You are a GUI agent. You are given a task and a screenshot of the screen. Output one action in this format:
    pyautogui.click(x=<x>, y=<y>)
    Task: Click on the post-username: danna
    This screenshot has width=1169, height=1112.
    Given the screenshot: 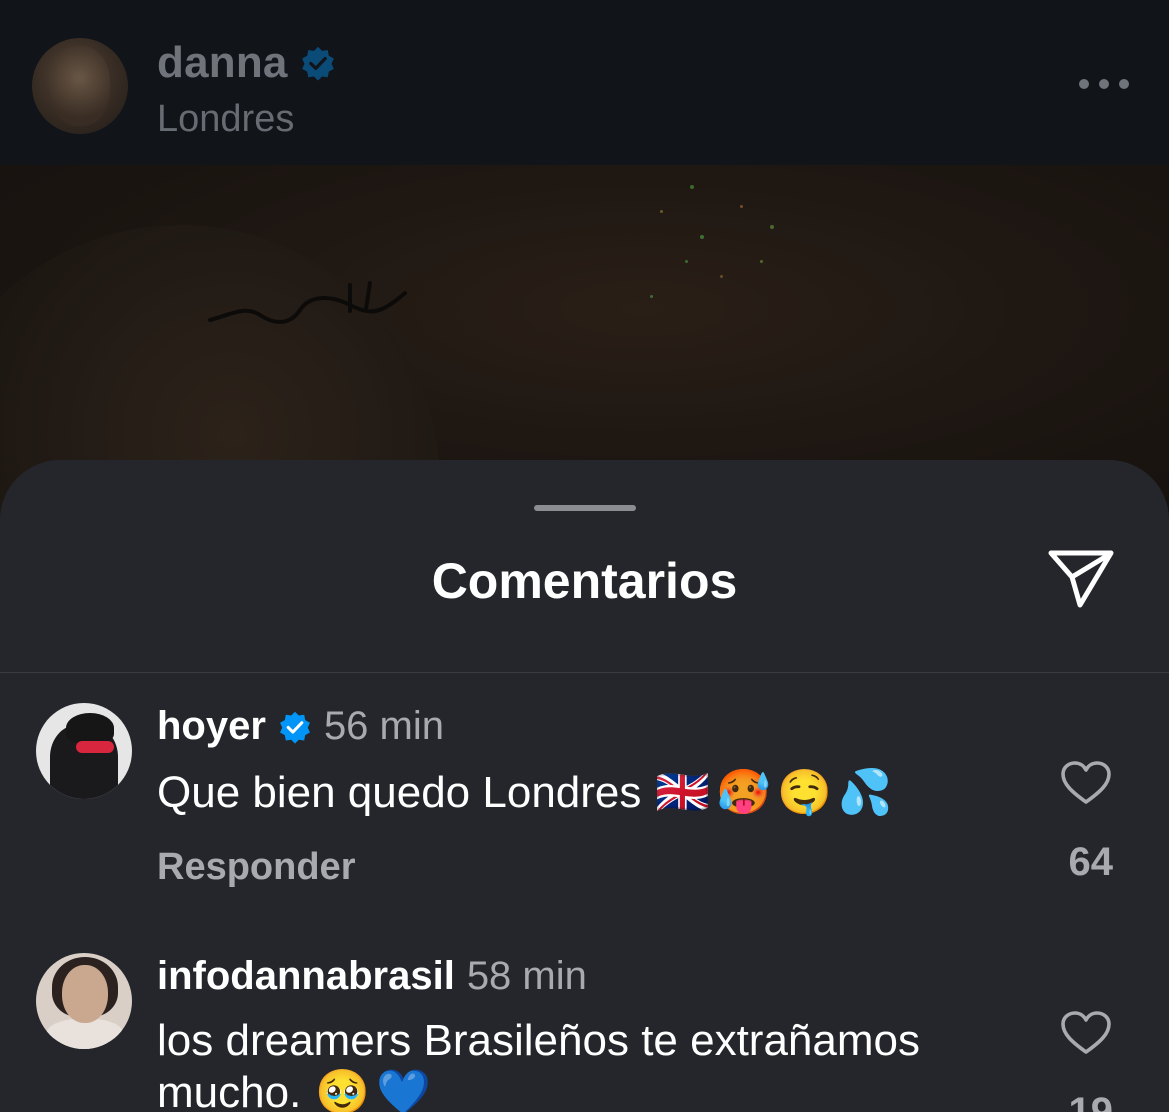 What is the action you would take?
    pyautogui.click(x=222, y=63)
    